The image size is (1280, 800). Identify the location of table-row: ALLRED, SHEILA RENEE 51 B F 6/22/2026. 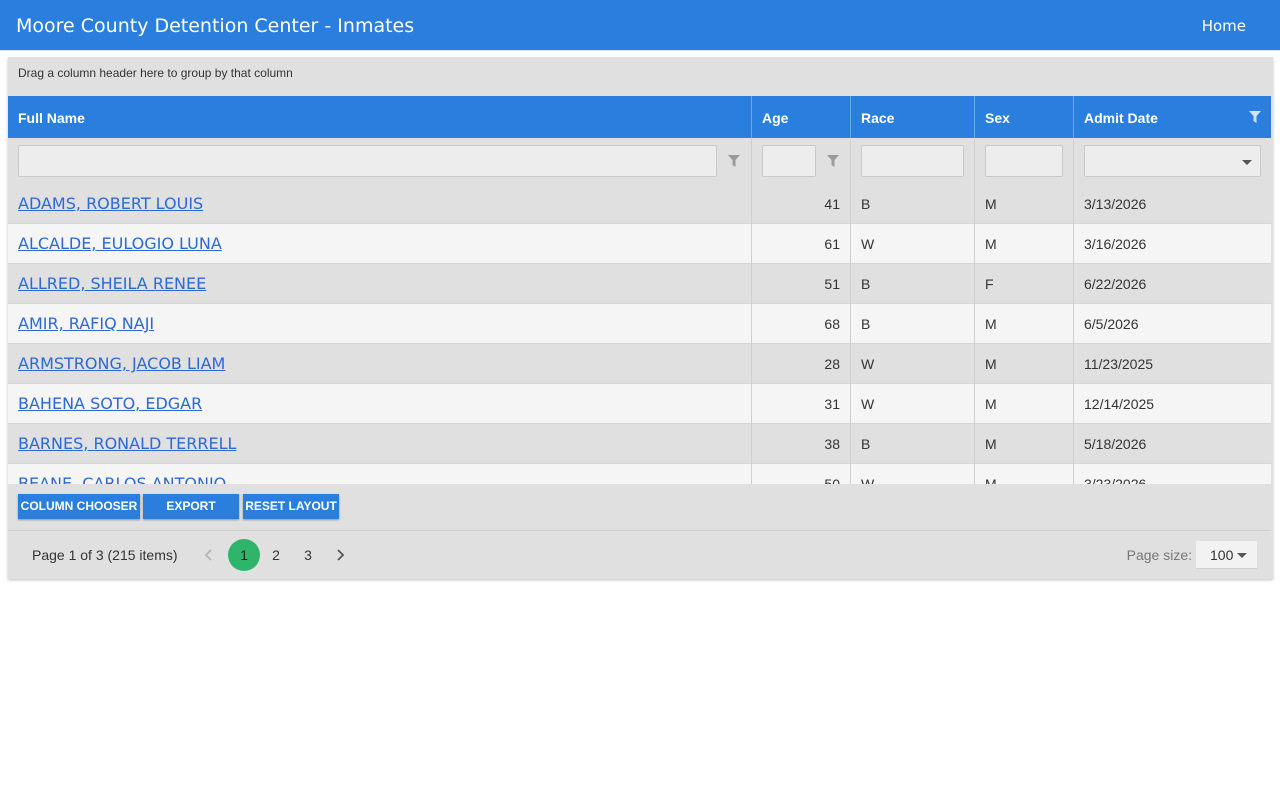
(639, 284).